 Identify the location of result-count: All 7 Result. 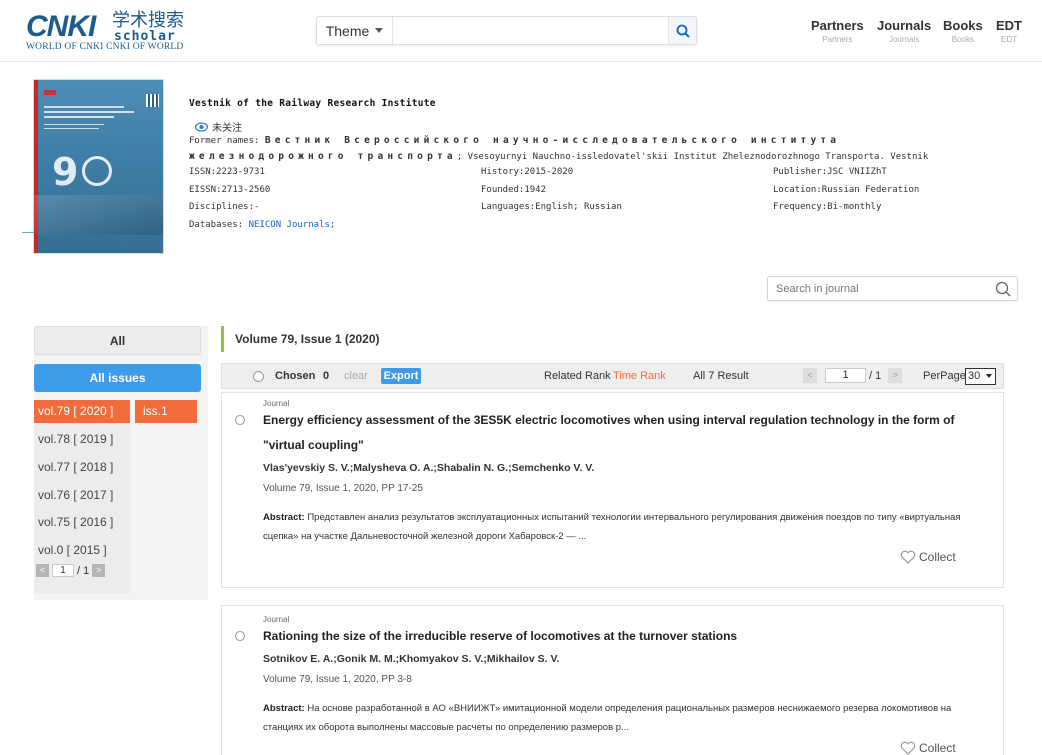
(721, 376).